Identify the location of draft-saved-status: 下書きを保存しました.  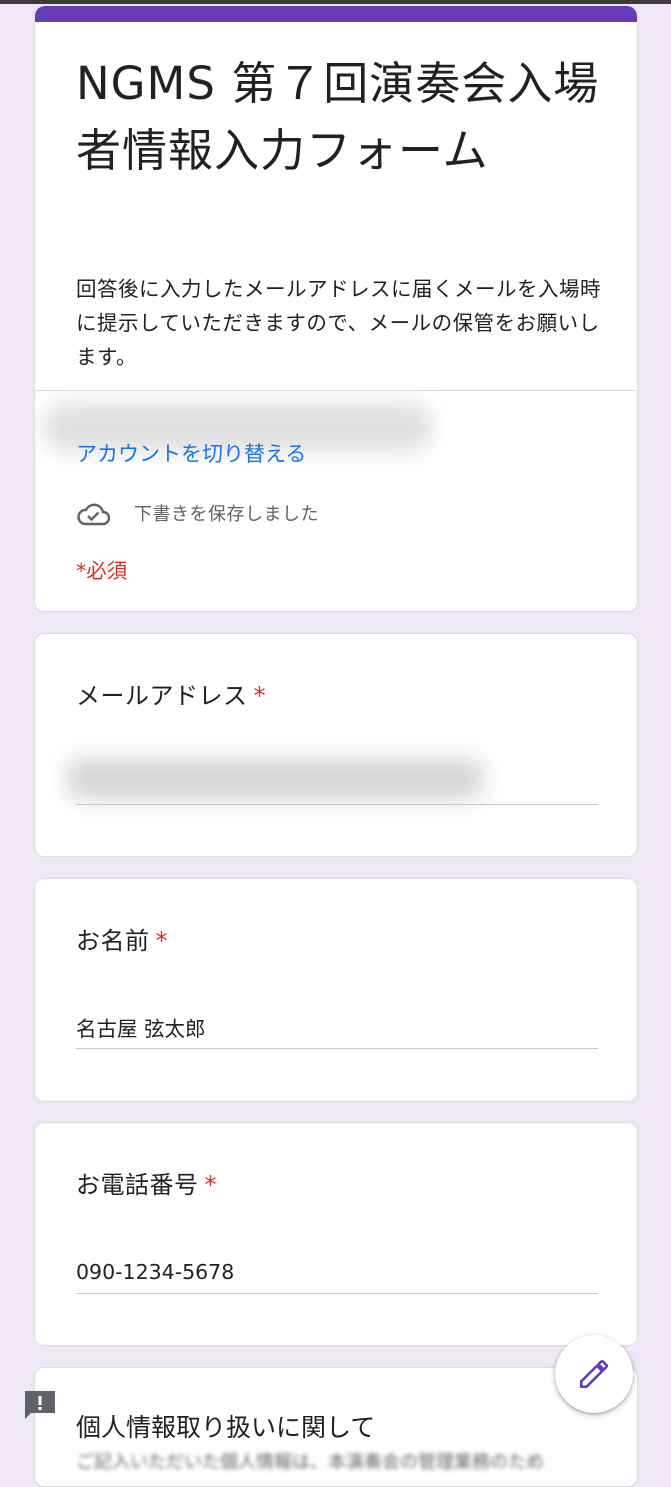
(226, 514).